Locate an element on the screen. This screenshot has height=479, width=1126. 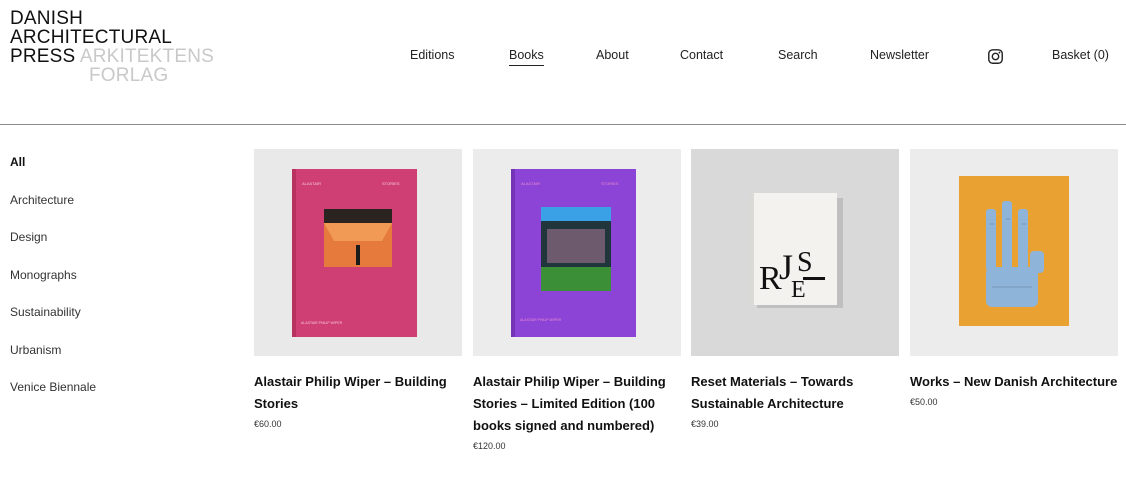
instagram-icon is located at coordinates (995, 56).